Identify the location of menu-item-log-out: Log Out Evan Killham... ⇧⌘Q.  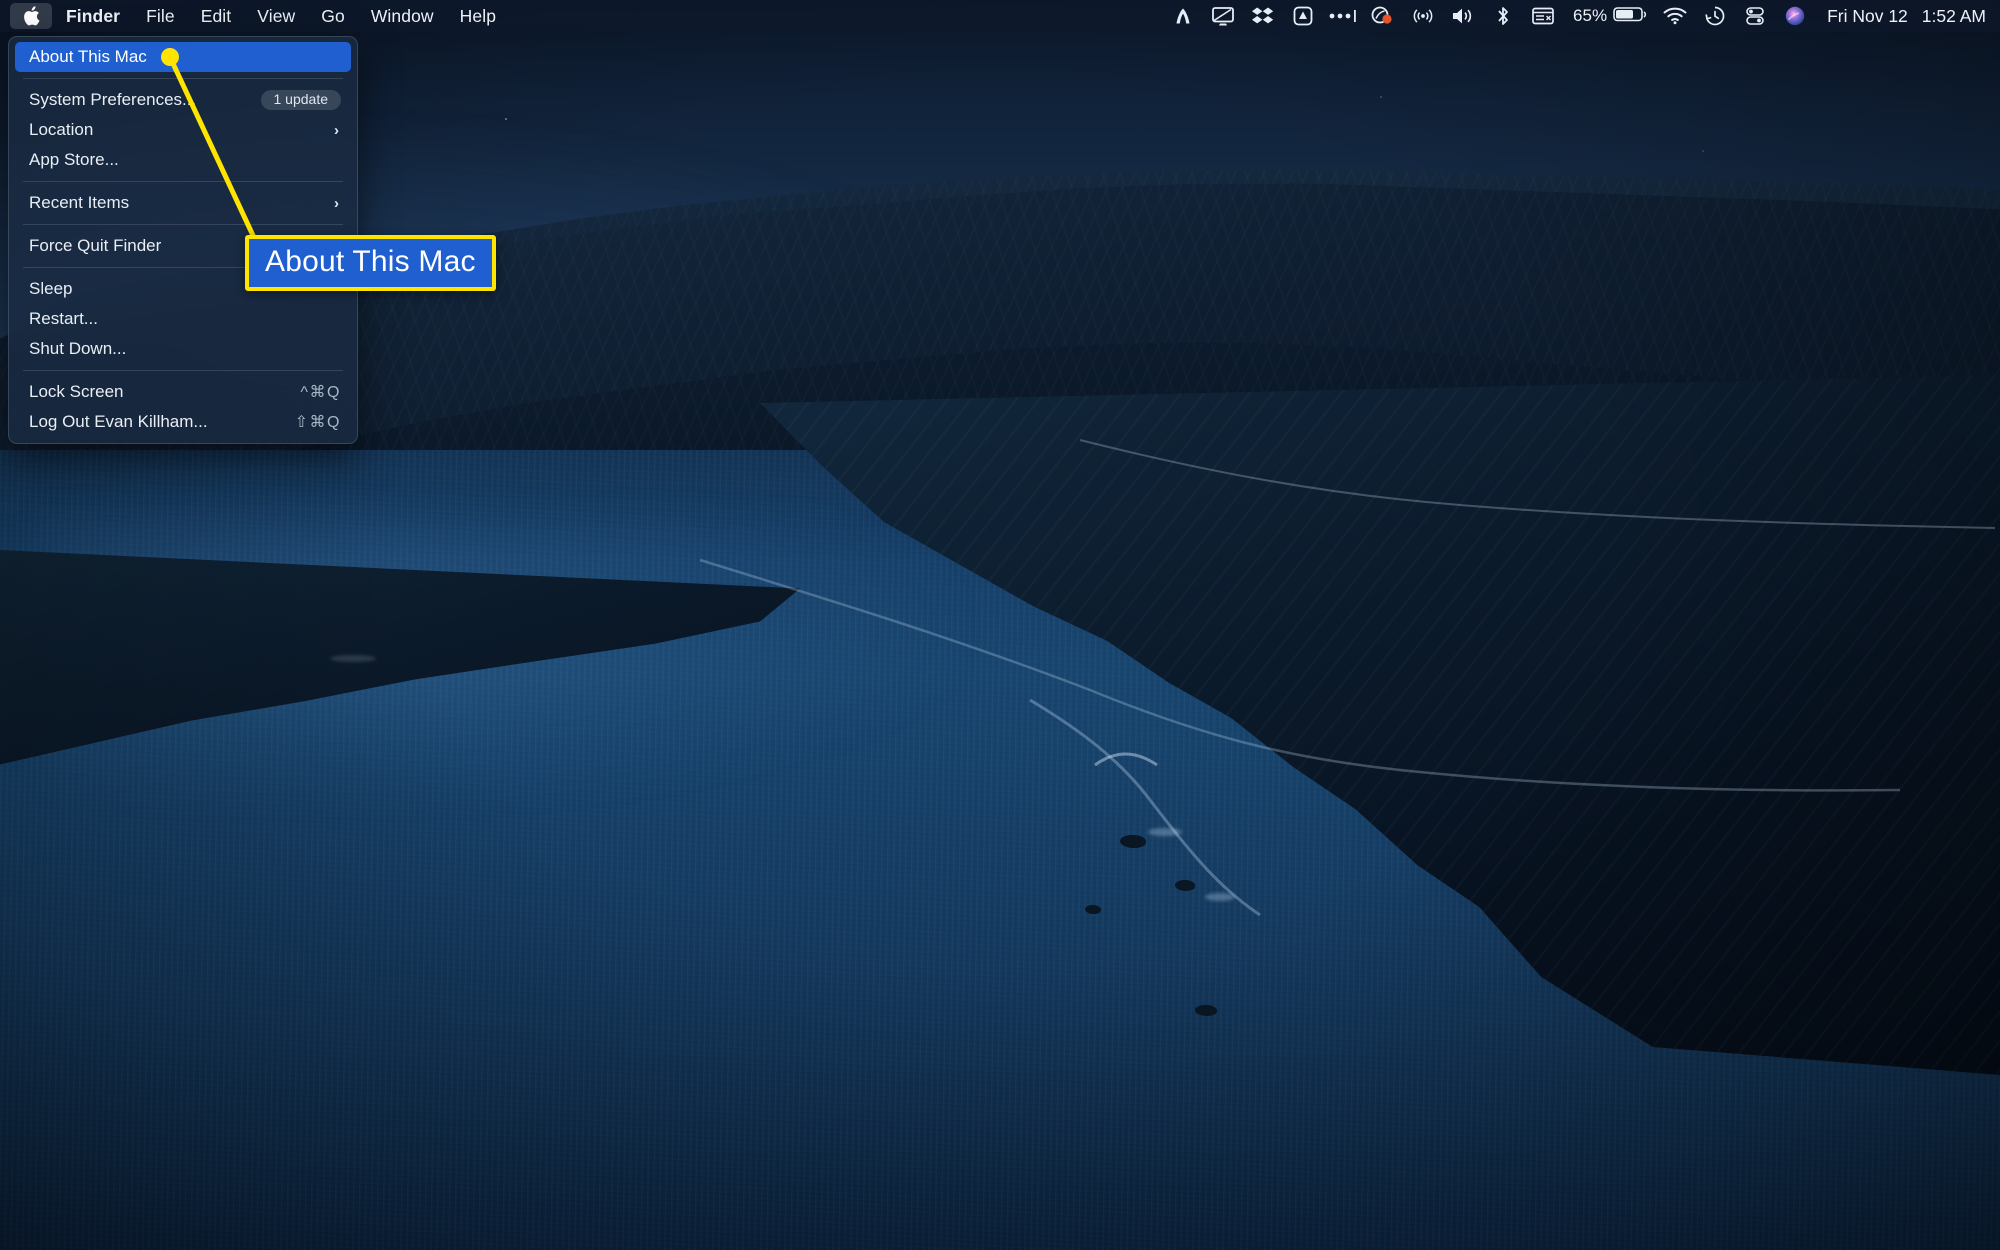
(183, 422).